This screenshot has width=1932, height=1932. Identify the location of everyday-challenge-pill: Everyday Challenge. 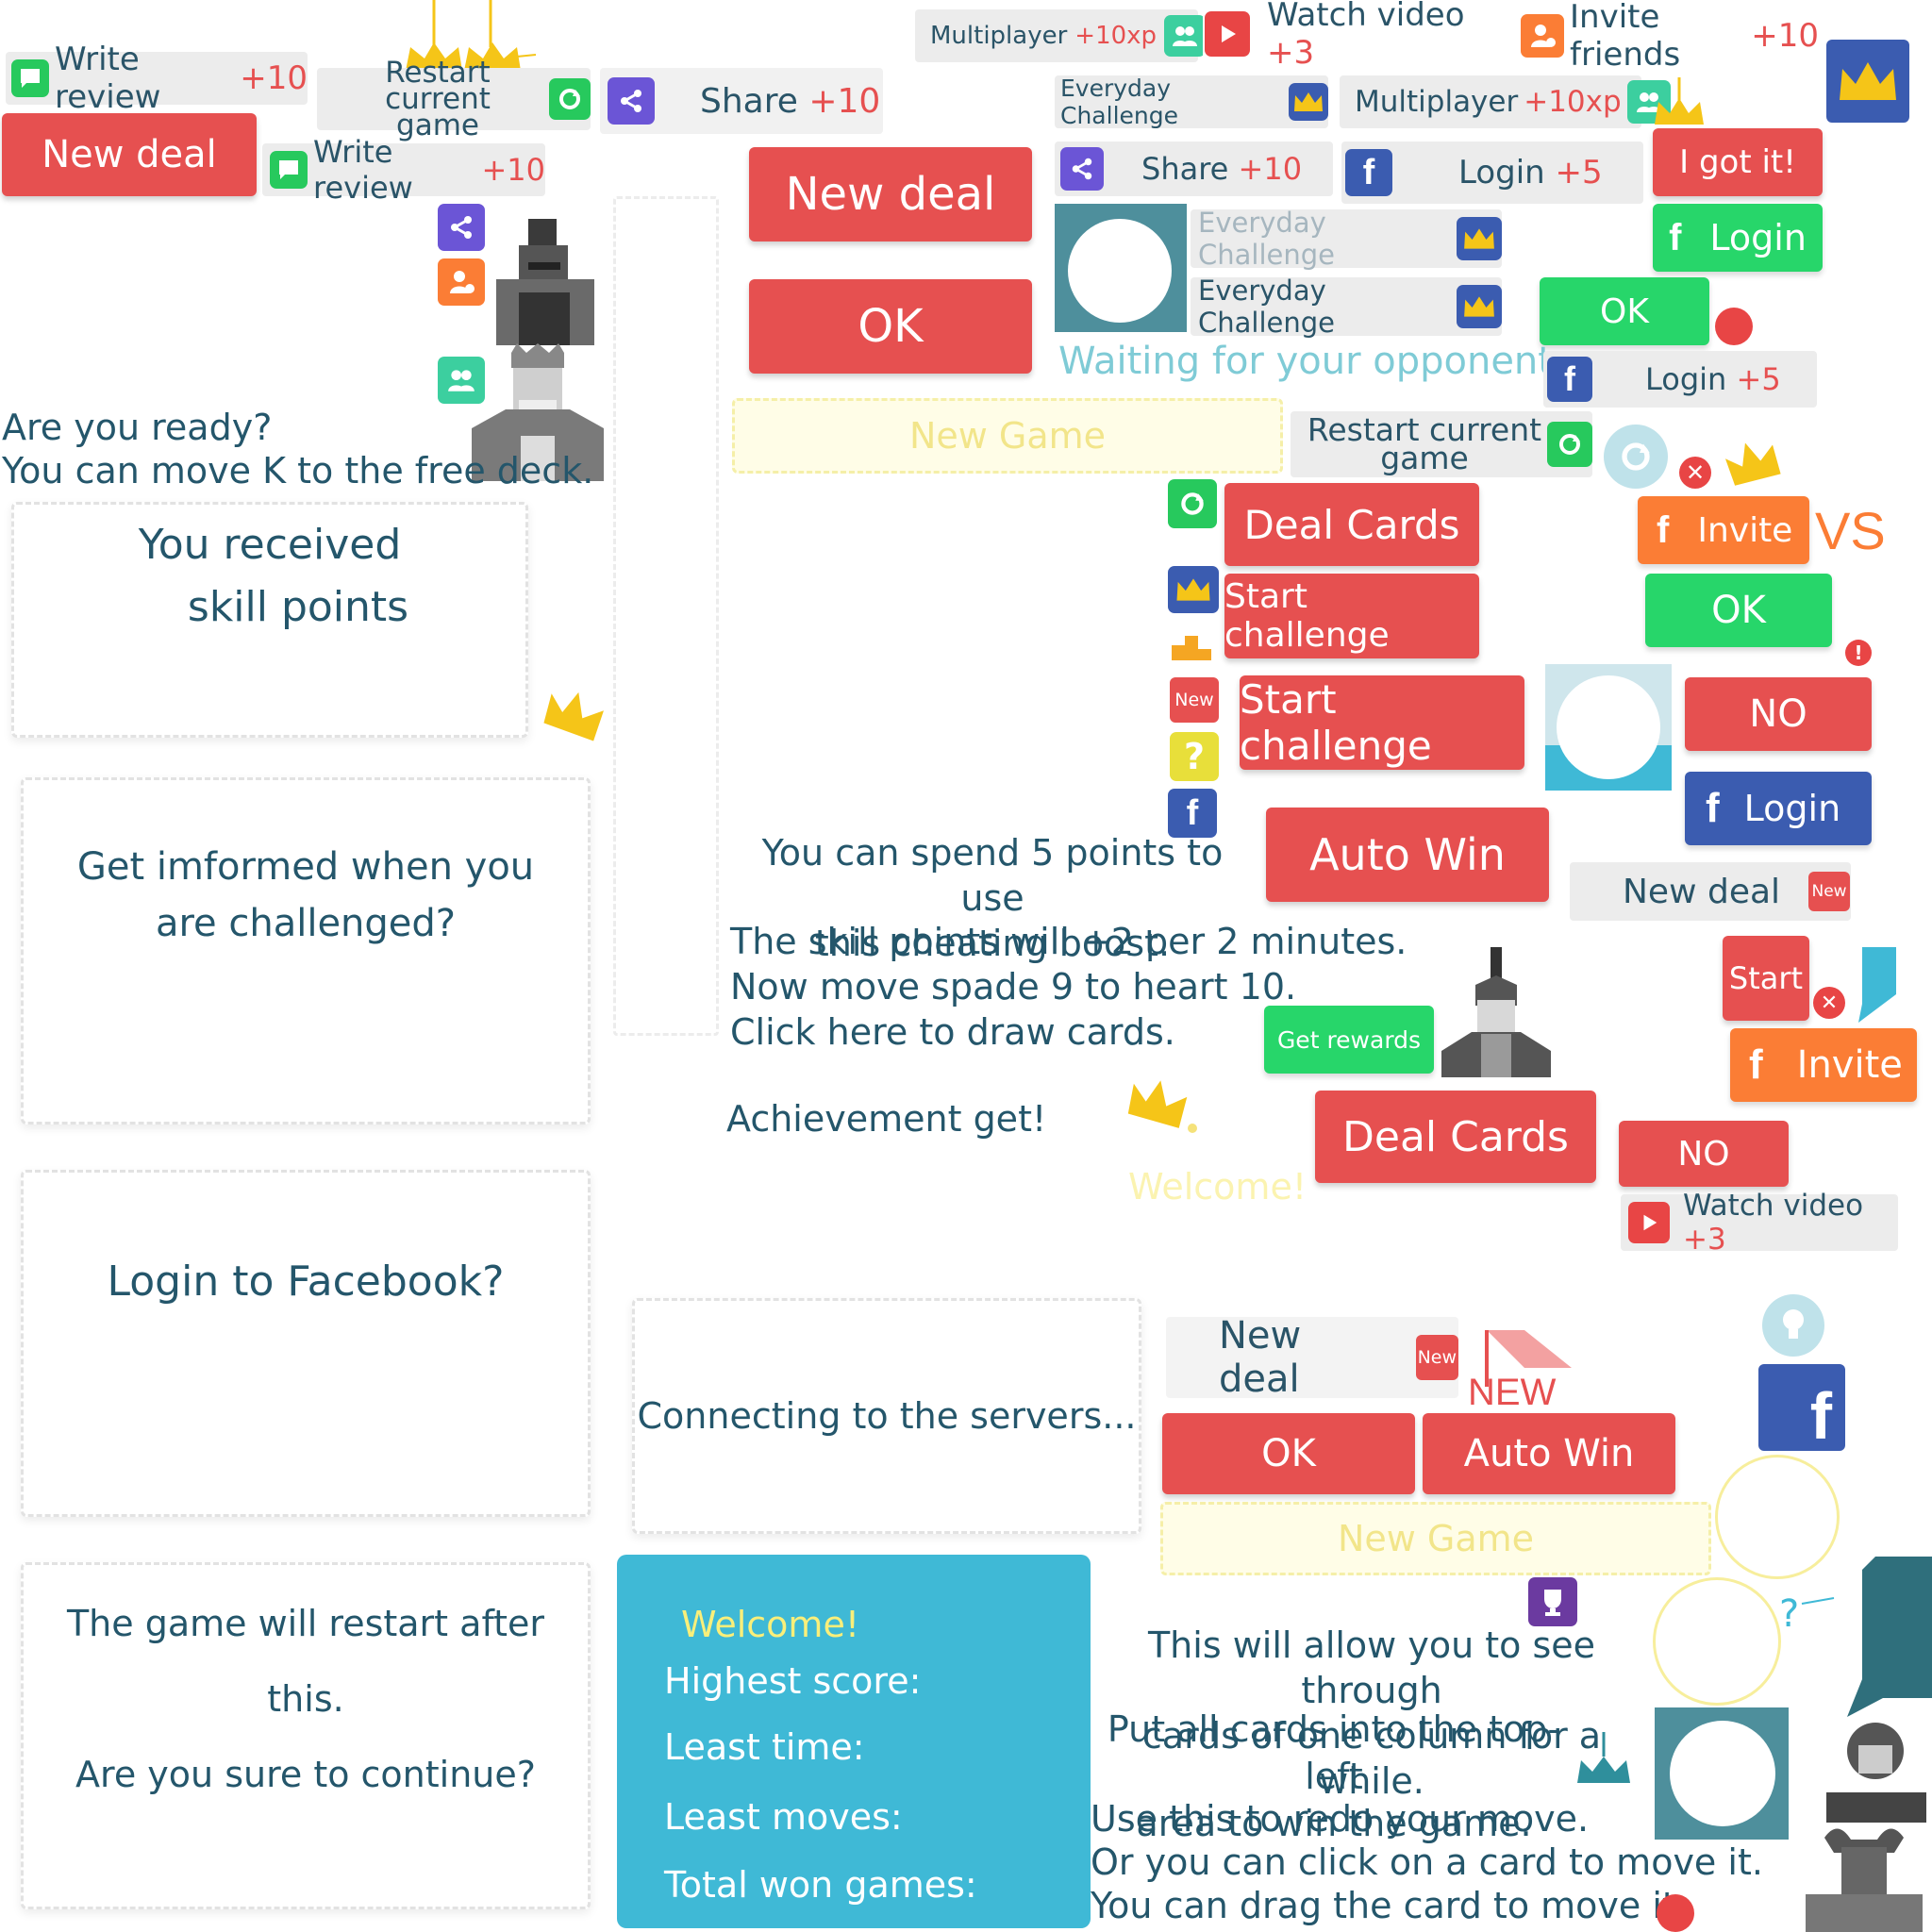
(1191, 102).